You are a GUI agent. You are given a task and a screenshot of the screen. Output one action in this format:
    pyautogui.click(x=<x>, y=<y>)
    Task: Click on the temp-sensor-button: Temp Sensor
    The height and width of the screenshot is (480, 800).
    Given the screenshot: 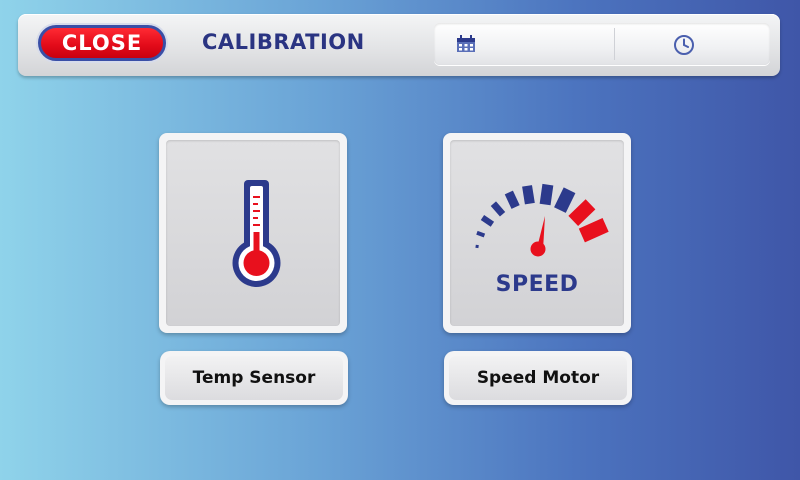 What is the action you would take?
    pyautogui.click(x=254, y=378)
    